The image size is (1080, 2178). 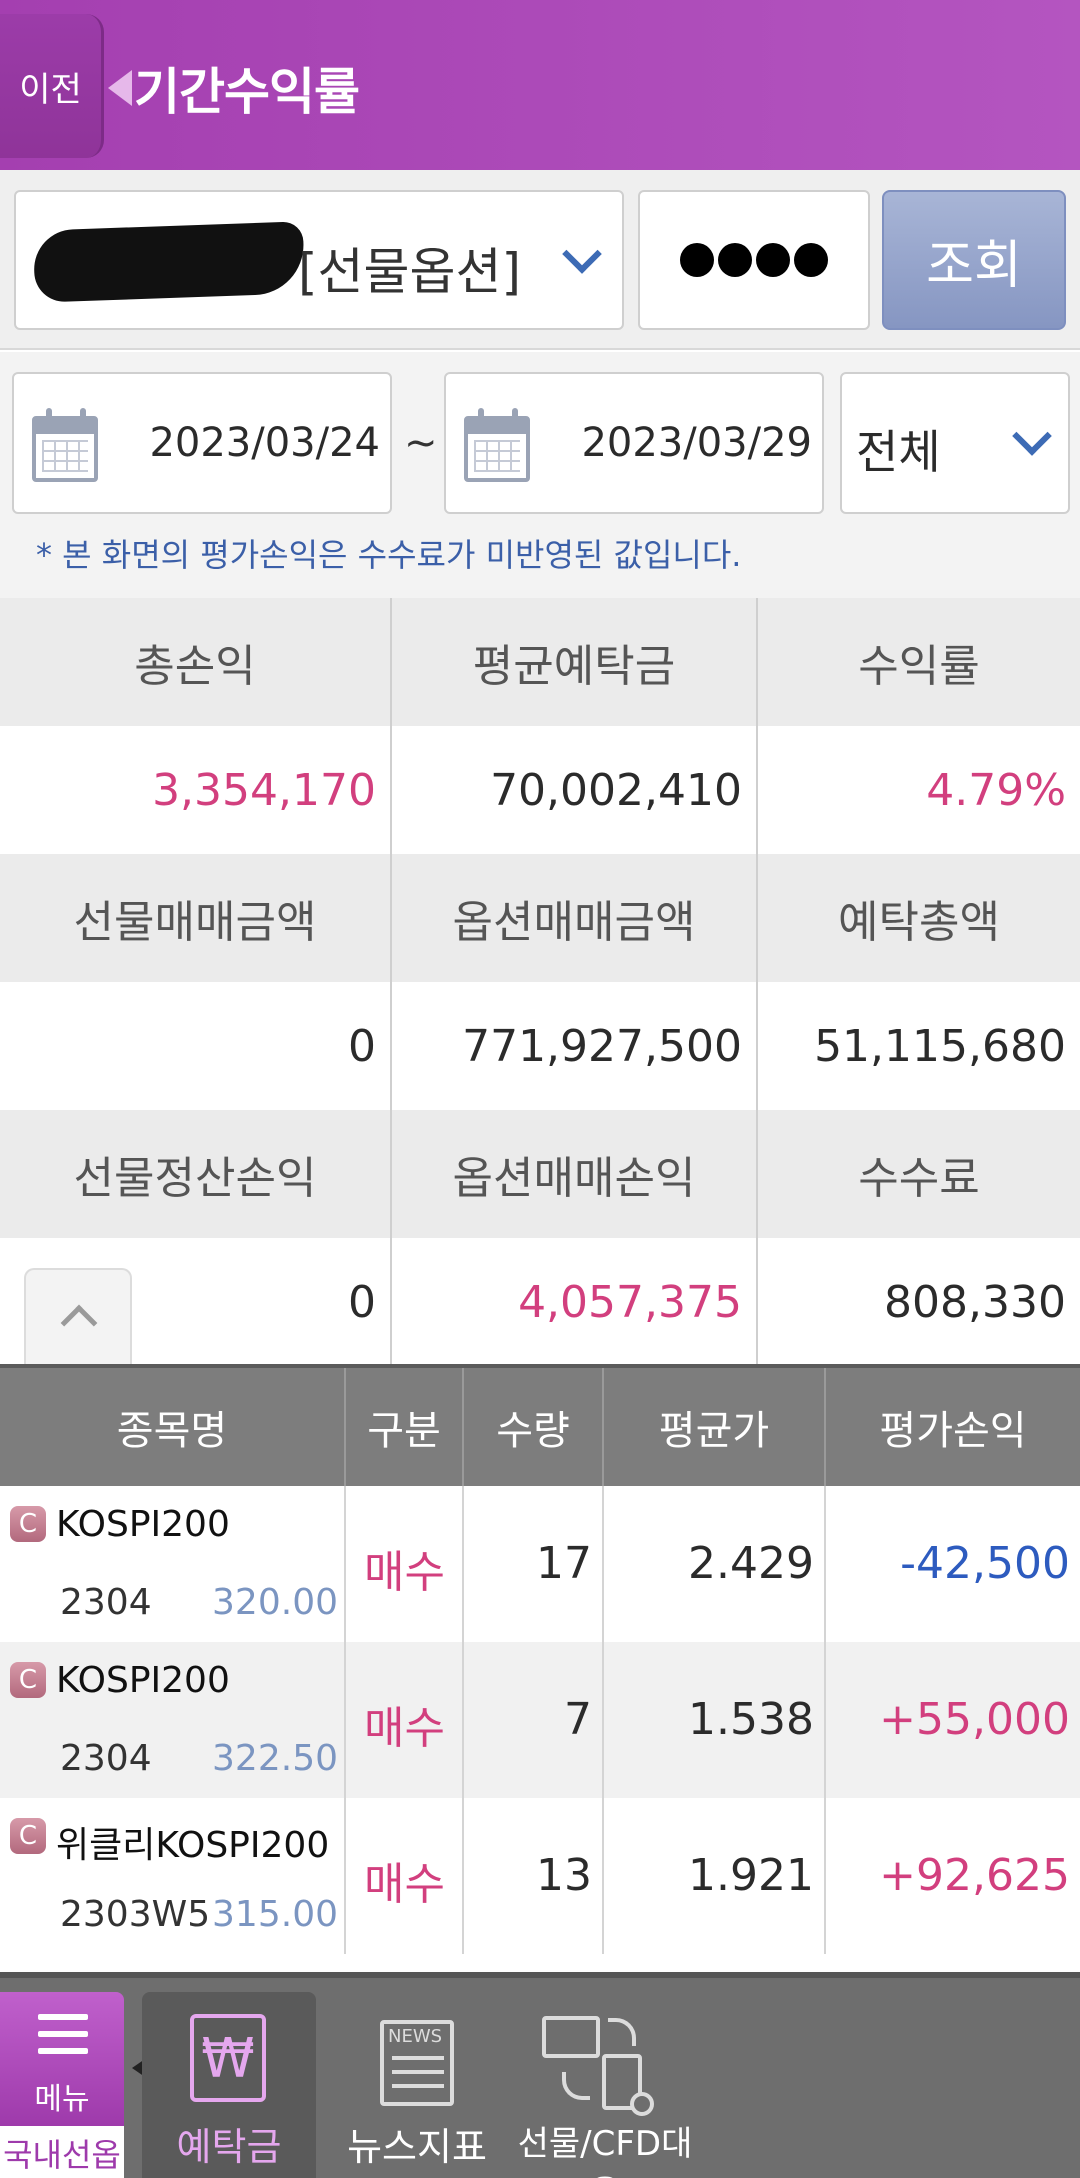 What do you see at coordinates (319, 260) in the screenshot?
I see `account-select: [선물옵션]` at bounding box center [319, 260].